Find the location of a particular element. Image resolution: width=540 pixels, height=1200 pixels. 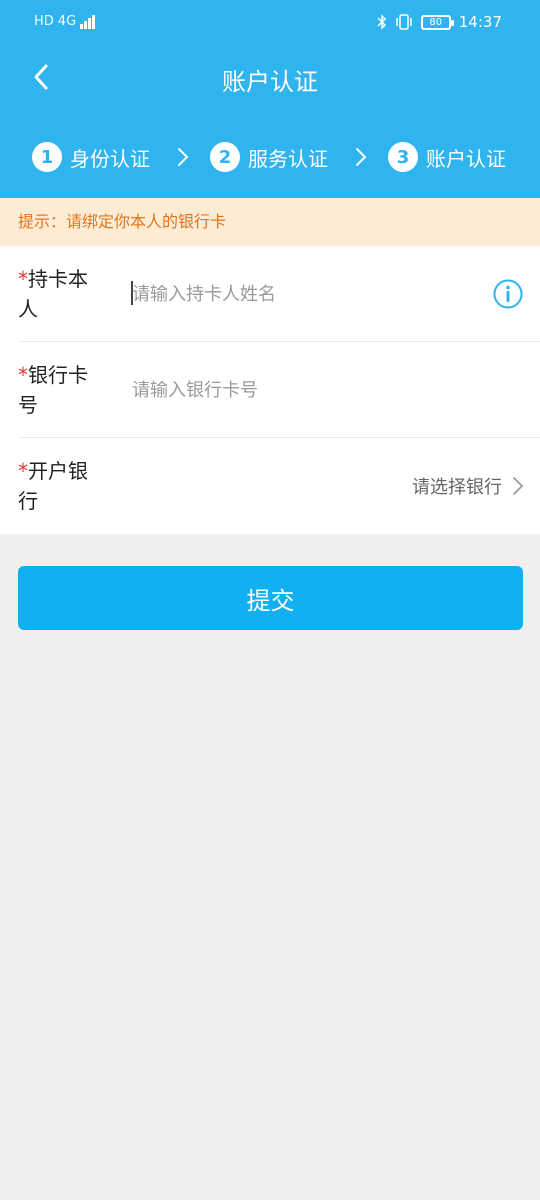

tip-banner: 提示：请绑定你本人的银行卡 is located at coordinates (270, 222).